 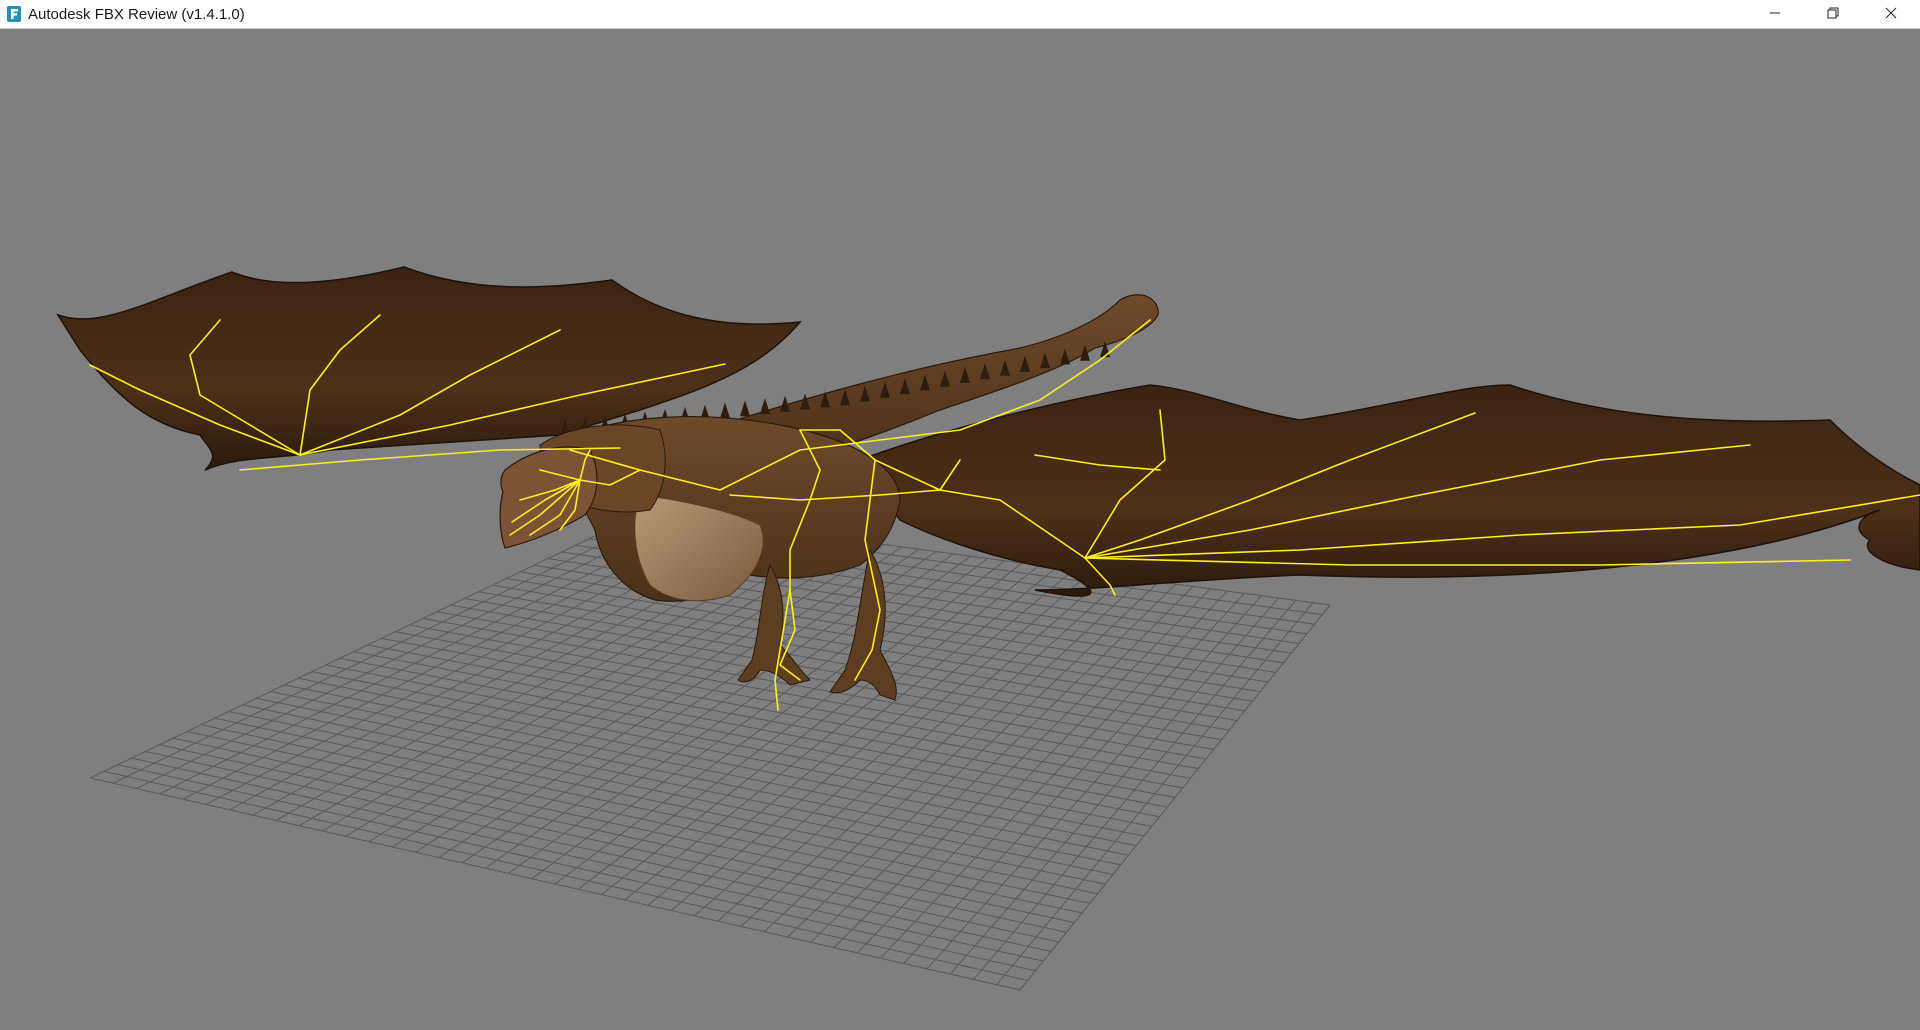 I want to click on restore-button, so click(x=1833, y=14).